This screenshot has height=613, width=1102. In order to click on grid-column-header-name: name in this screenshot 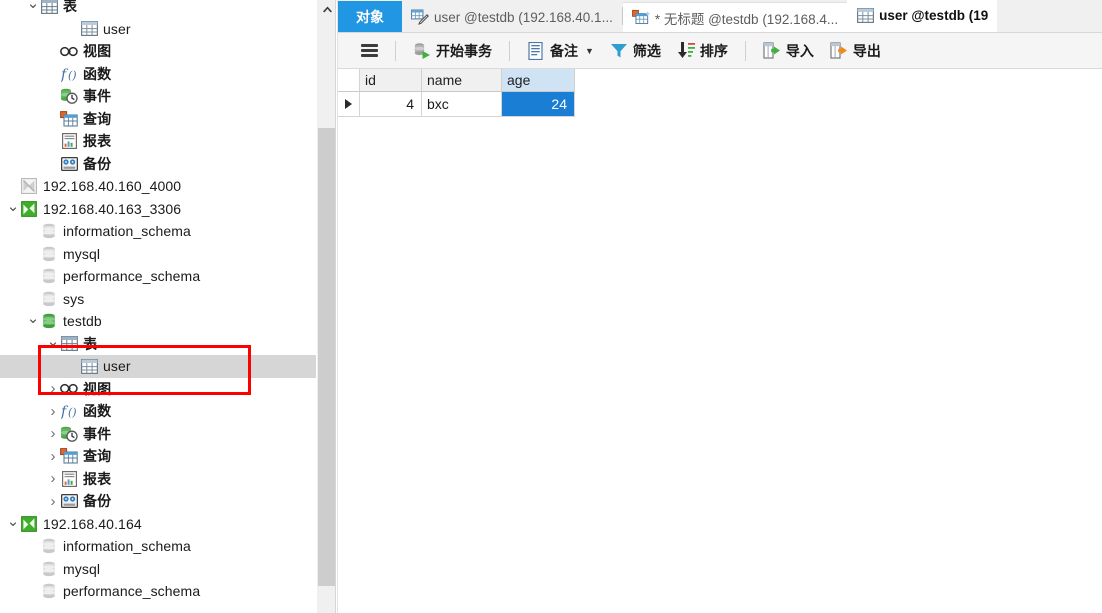, I will do `click(462, 80)`.